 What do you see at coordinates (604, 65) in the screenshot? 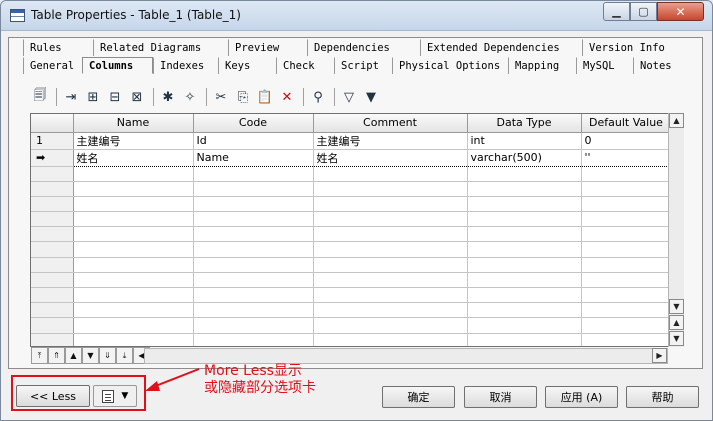
I see `tab-mysql: MySQL` at bounding box center [604, 65].